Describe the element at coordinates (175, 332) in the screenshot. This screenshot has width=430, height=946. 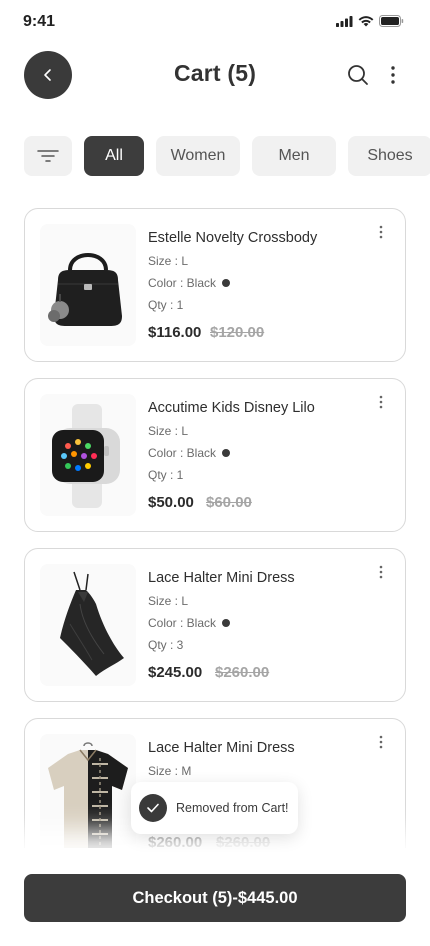
I see `product-price: $116.00` at that location.